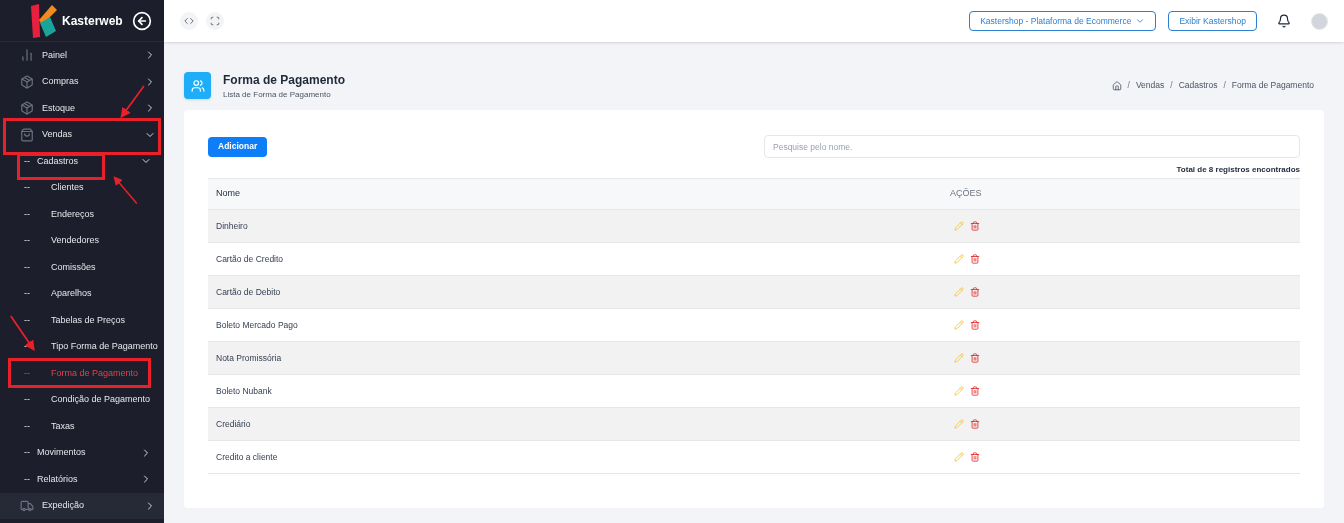  I want to click on sidebar-item: Vendas, so click(82, 134).